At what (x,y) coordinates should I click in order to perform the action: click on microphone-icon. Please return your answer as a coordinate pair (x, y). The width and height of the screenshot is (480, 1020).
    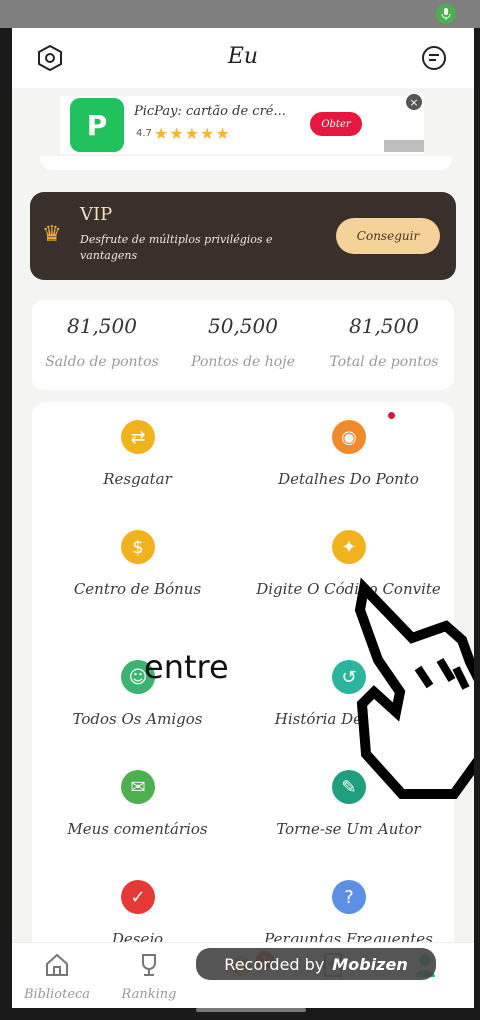
    Looking at the image, I should click on (446, 14).